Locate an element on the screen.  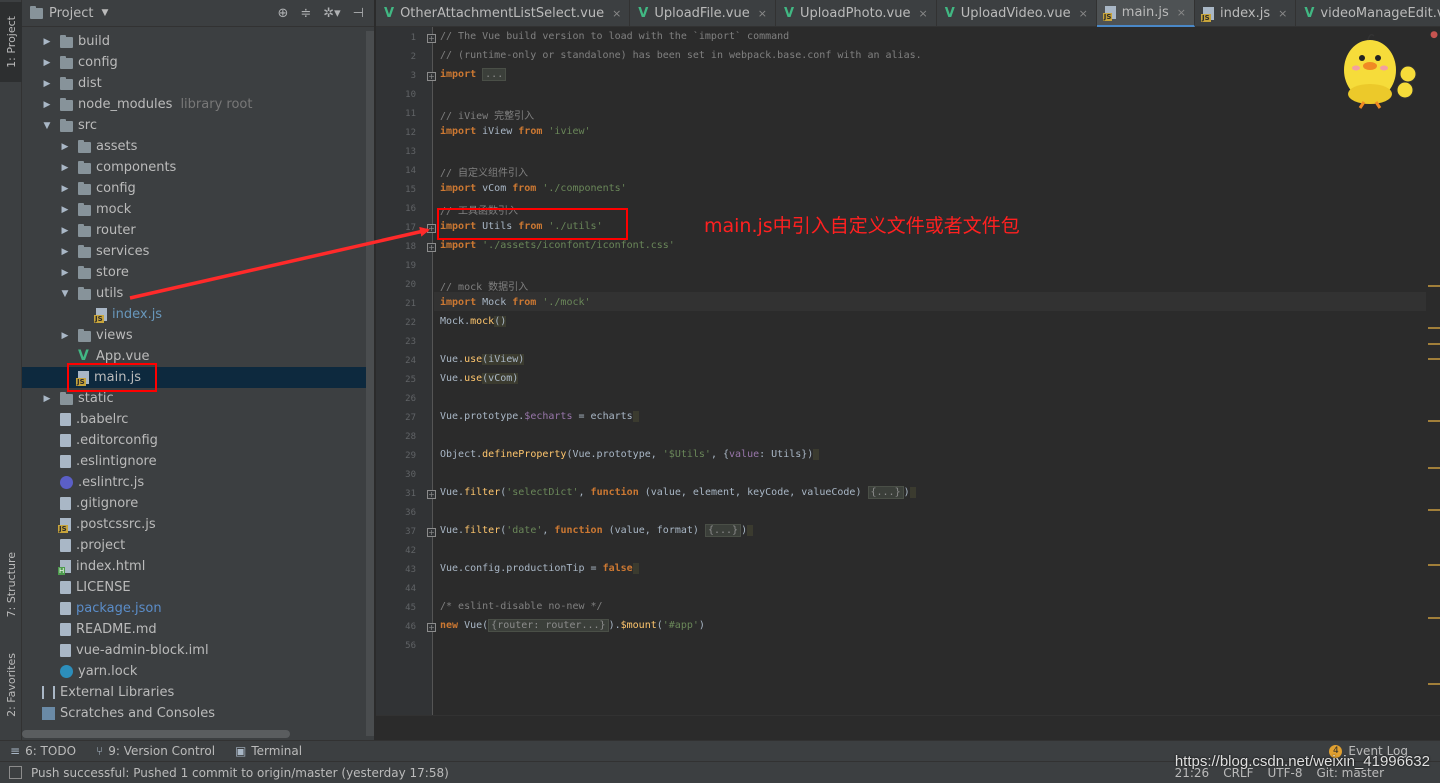
tree-item: vue-admin-block.iml is located at coordinates (198, 650).